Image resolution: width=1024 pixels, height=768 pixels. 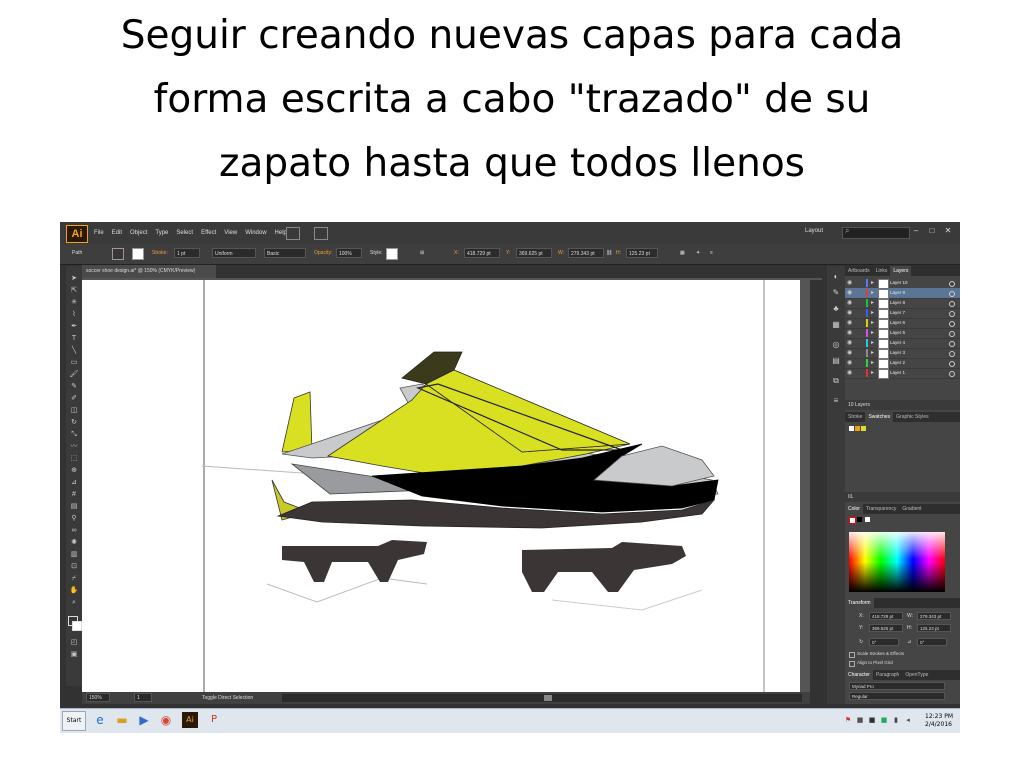 What do you see at coordinates (234, 253) in the screenshot?
I see `variable-width-profile: Uniform` at bounding box center [234, 253].